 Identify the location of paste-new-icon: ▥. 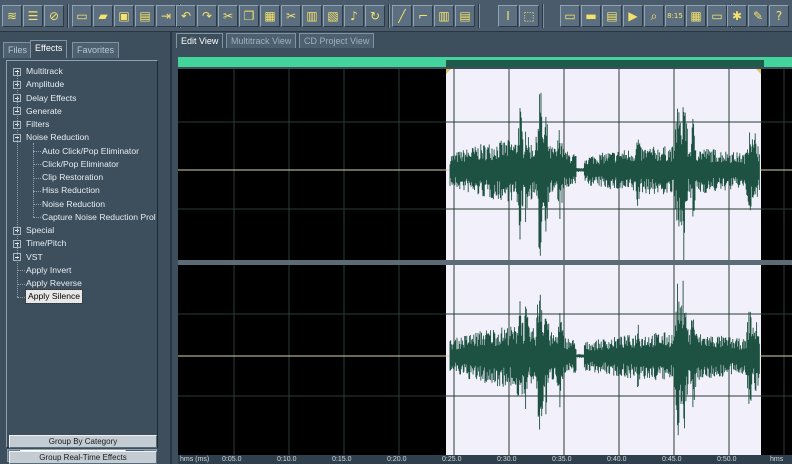
(312, 16).